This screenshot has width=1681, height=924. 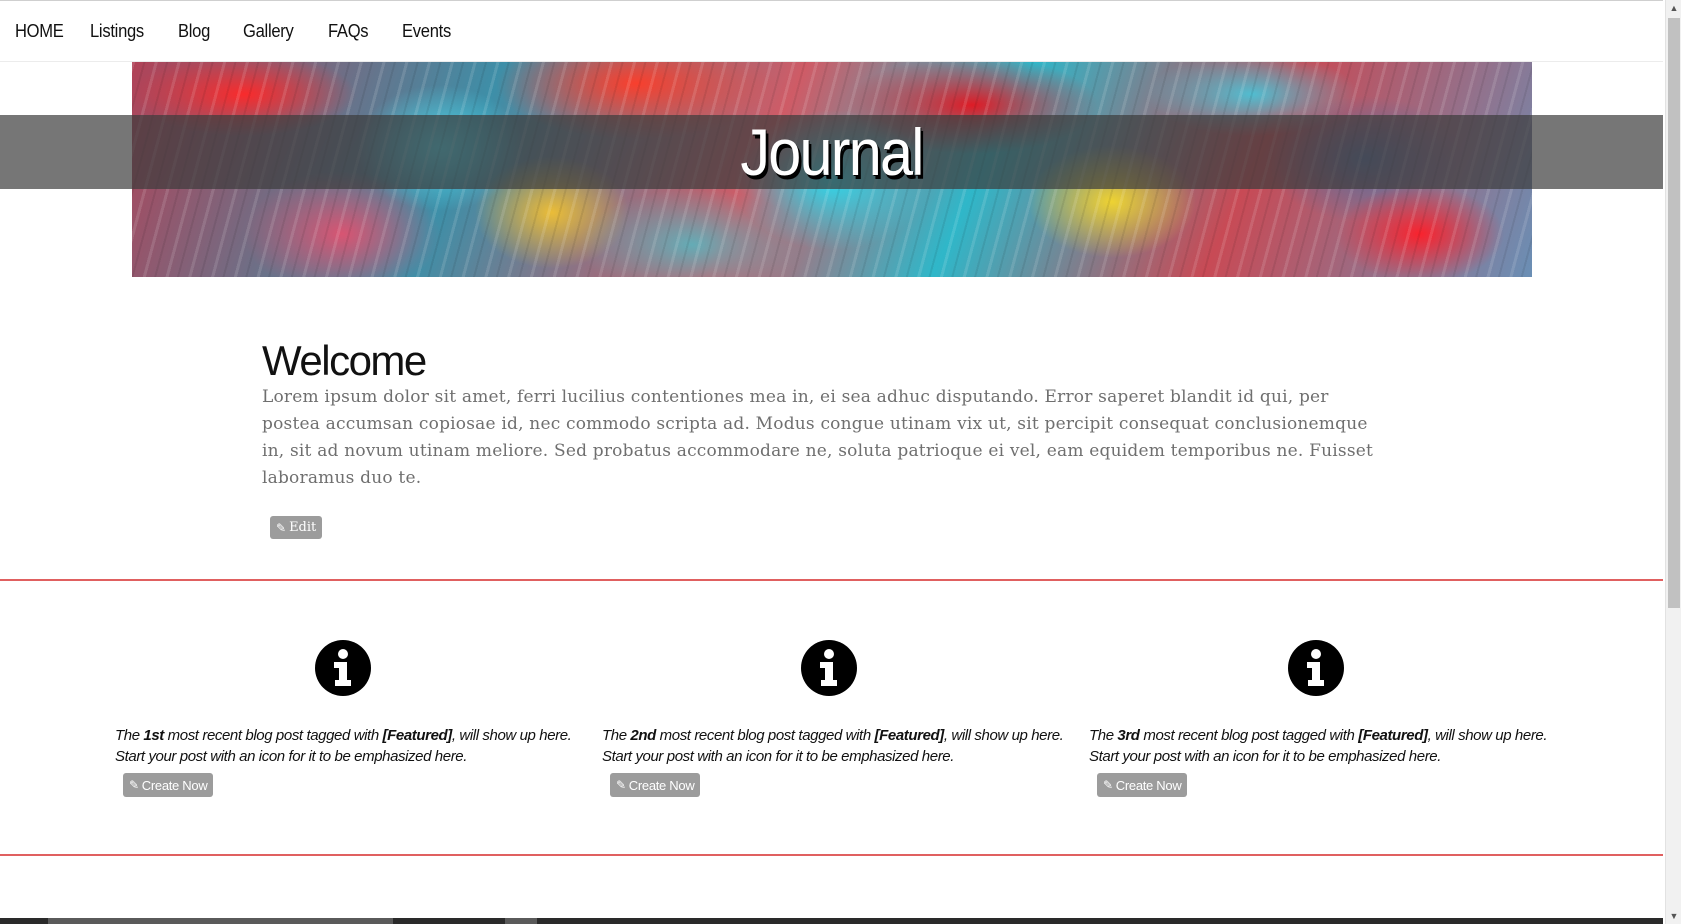 I want to click on section-divider-bottom, so click(x=831, y=855).